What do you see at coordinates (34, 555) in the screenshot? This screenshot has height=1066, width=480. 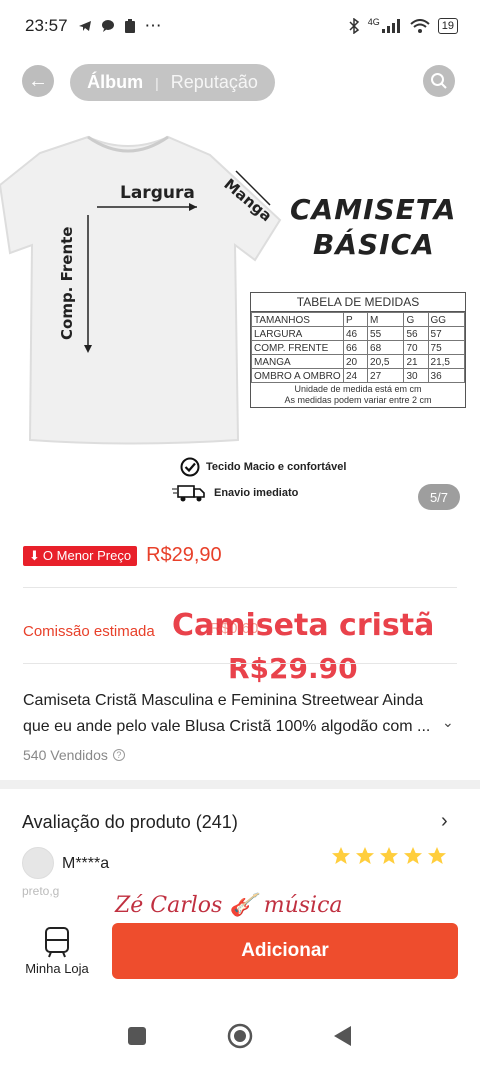 I see `down-arrow-icon: ⬇` at bounding box center [34, 555].